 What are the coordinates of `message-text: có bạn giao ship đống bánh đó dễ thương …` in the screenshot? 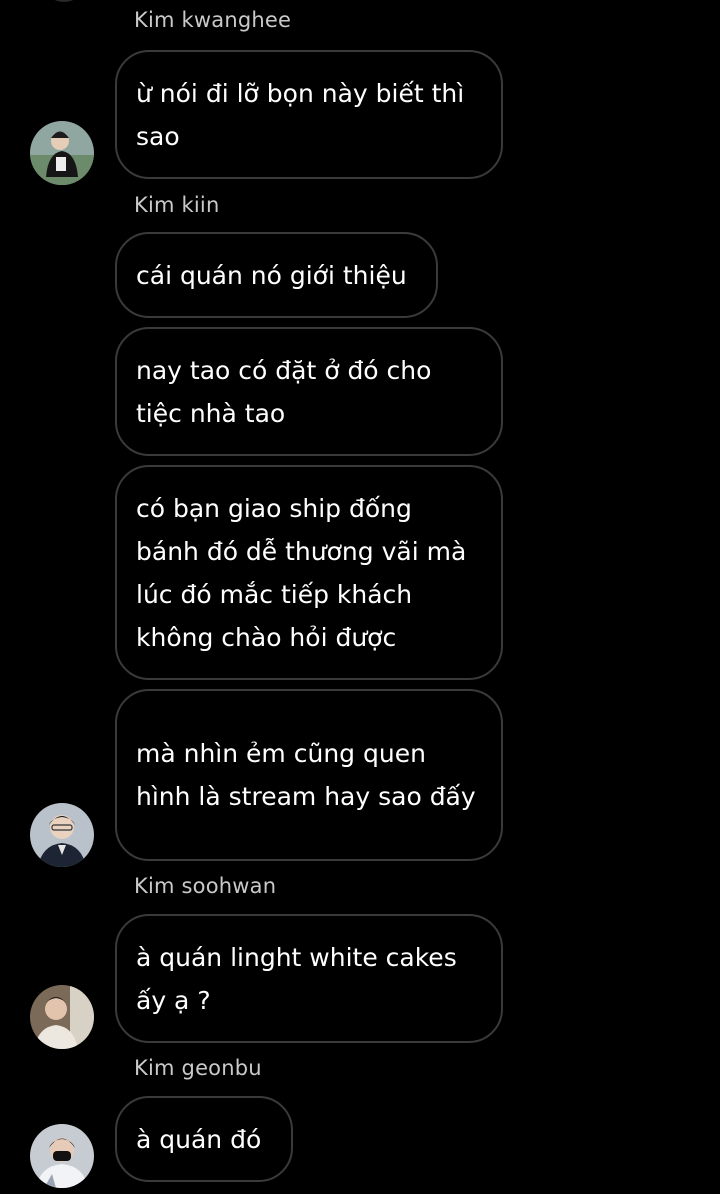 It's located at (301, 572).